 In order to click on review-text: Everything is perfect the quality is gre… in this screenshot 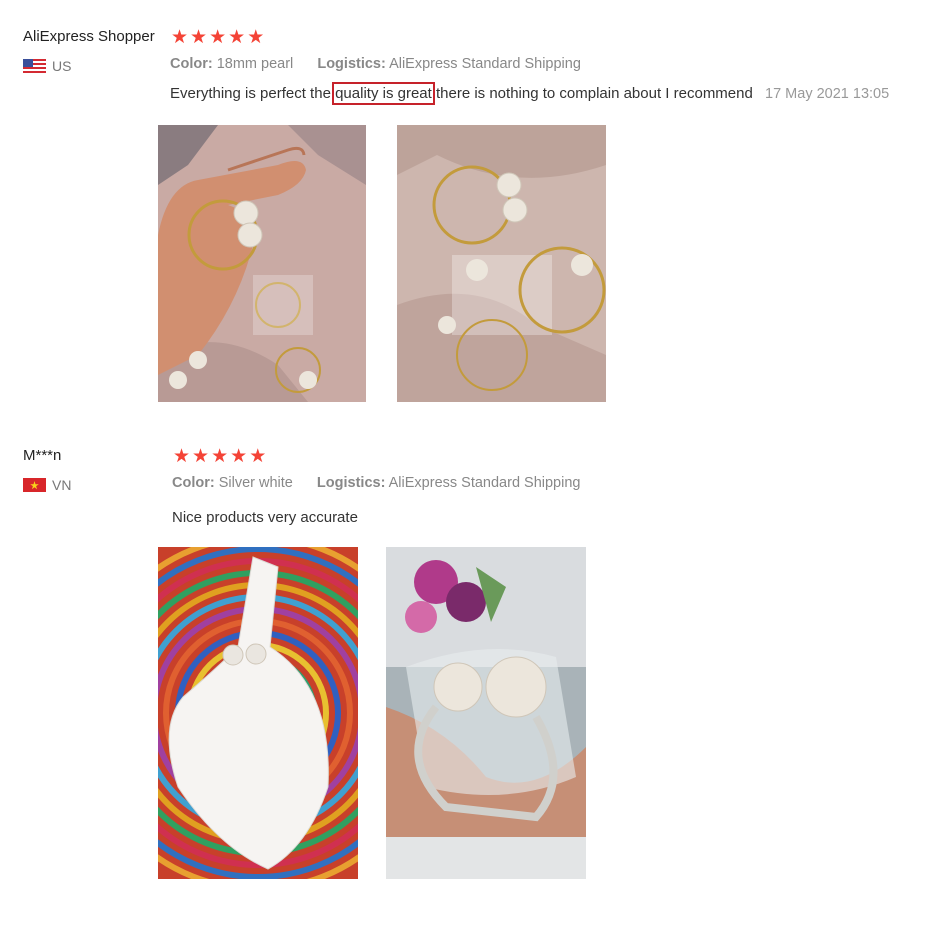, I will do `click(530, 93)`.